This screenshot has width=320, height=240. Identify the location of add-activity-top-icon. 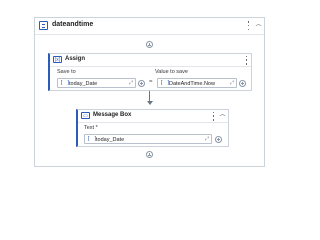
(149, 44).